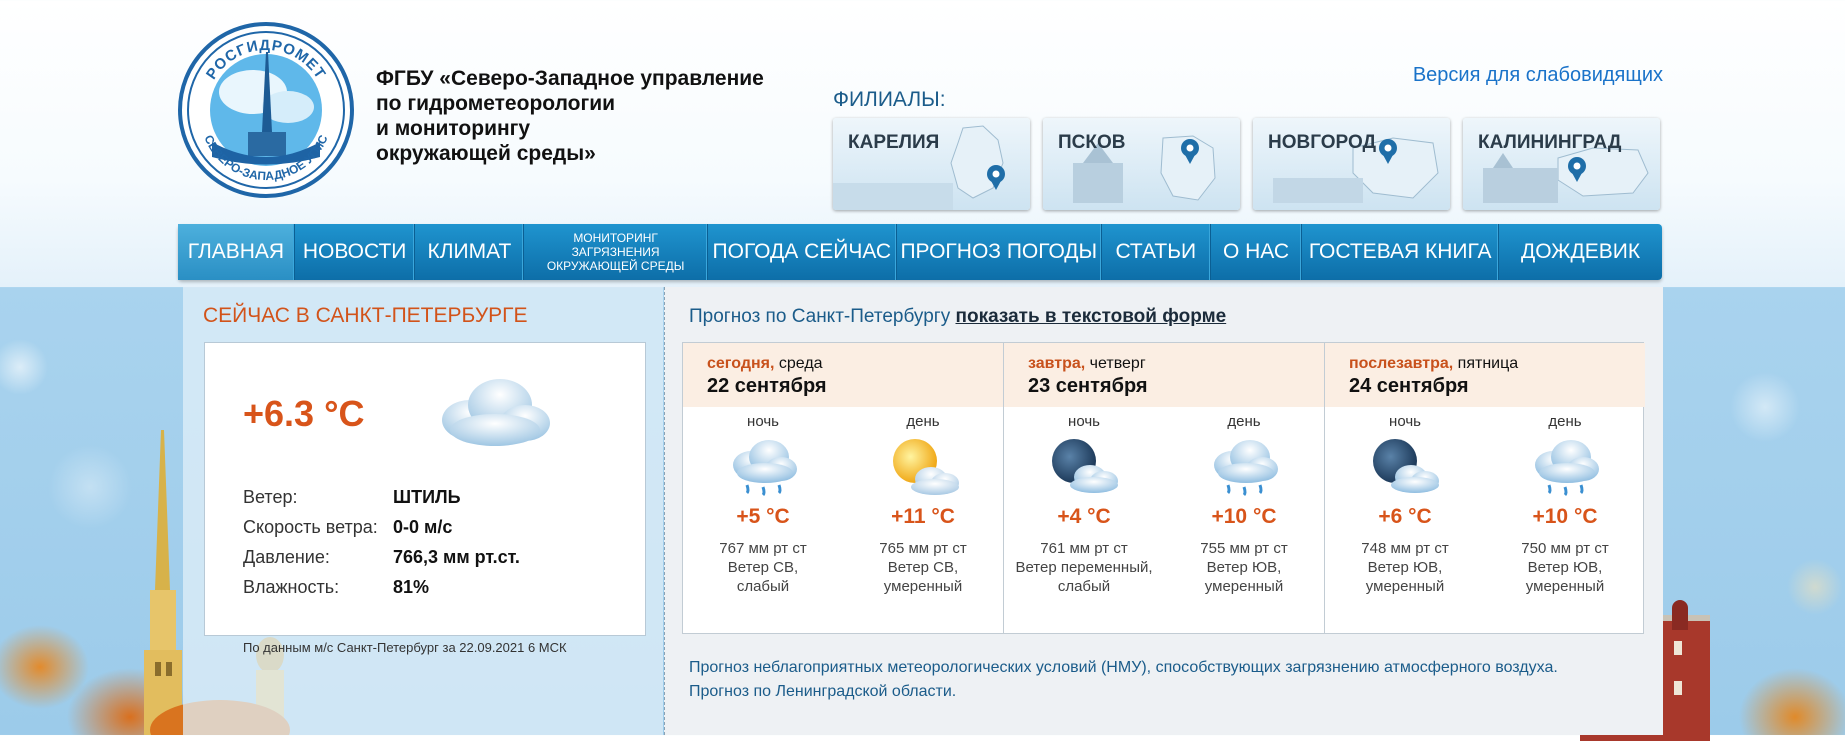  I want to click on param-row-wind: Ветер: ШТИЛЬ, so click(381, 502).